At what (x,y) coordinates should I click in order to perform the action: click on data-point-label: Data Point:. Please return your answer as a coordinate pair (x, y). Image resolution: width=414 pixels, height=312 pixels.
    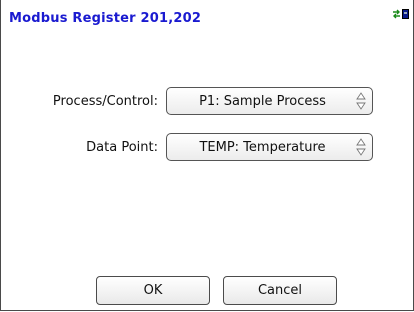
    Looking at the image, I should click on (122, 147).